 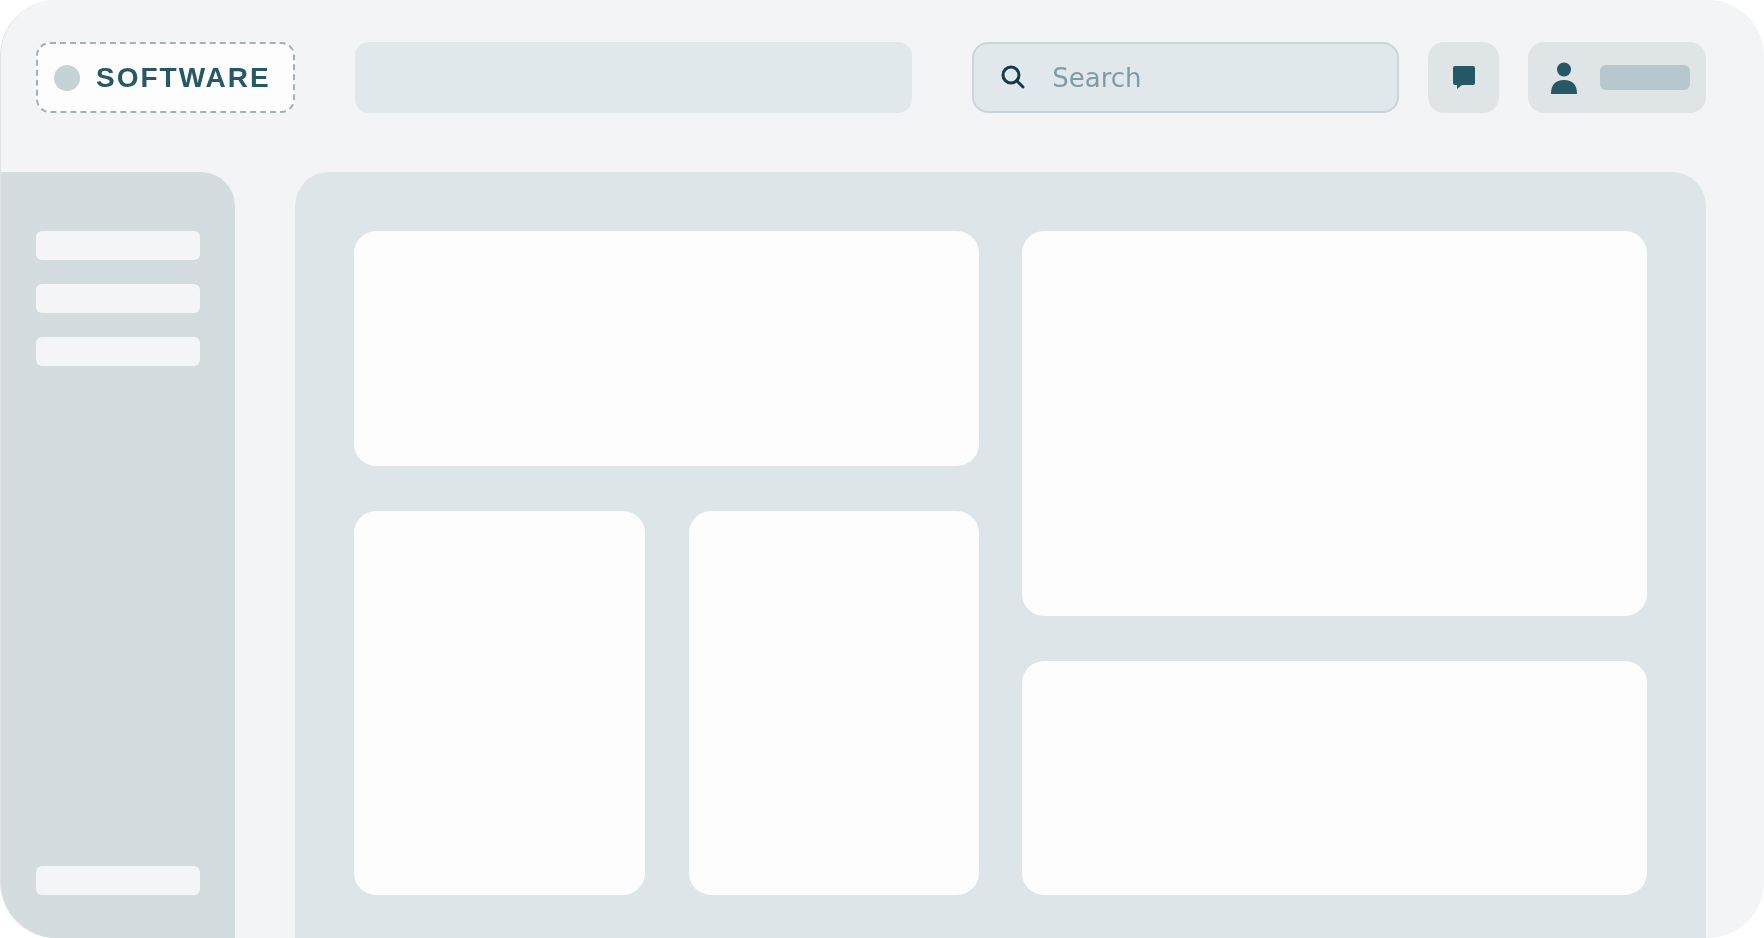 What do you see at coordinates (1186, 77) in the screenshot?
I see `search-field: Search` at bounding box center [1186, 77].